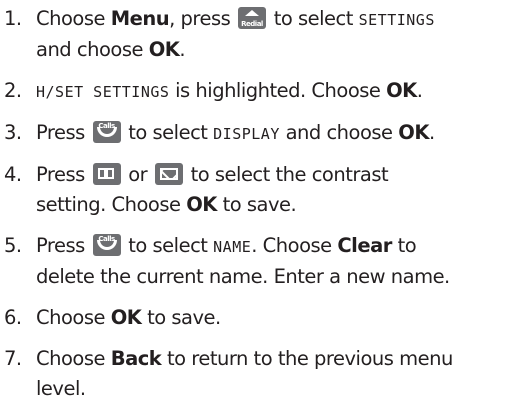  I want to click on step-number: 6., so click(13, 317).